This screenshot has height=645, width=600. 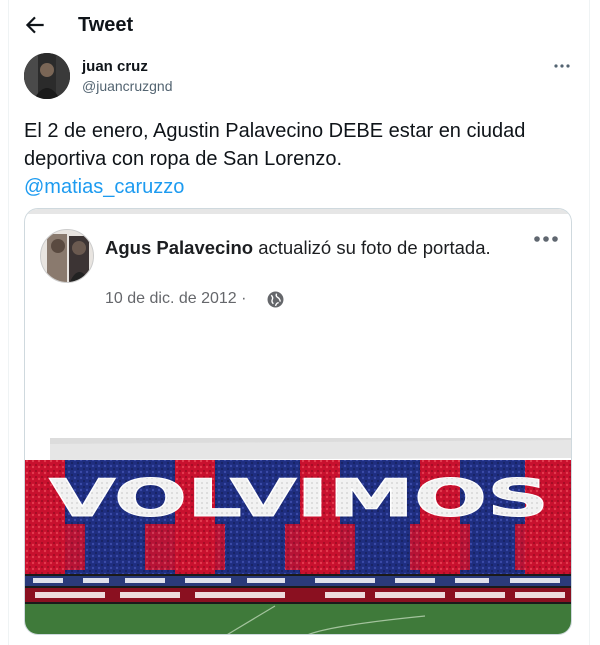 What do you see at coordinates (104, 187) in the screenshot?
I see `mention-link: @matias_caruzzo` at bounding box center [104, 187].